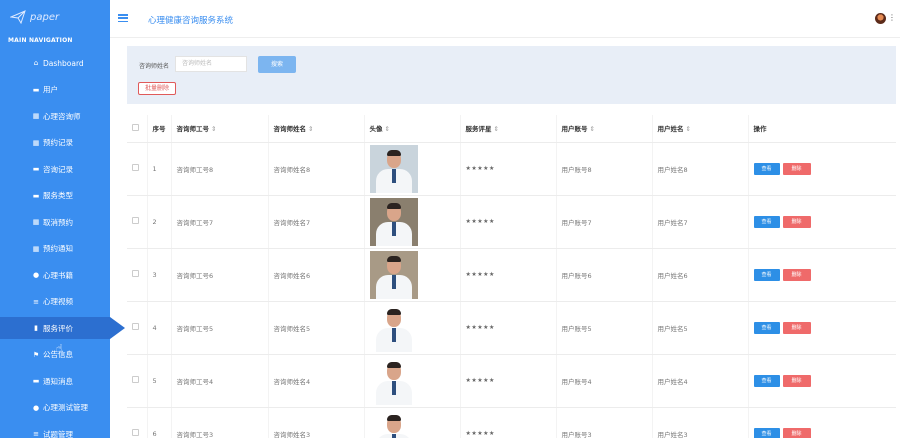 The image size is (900, 445). Describe the element at coordinates (220, 381) in the screenshot. I see `cell-counselor-id: 咨询师工号4` at that location.